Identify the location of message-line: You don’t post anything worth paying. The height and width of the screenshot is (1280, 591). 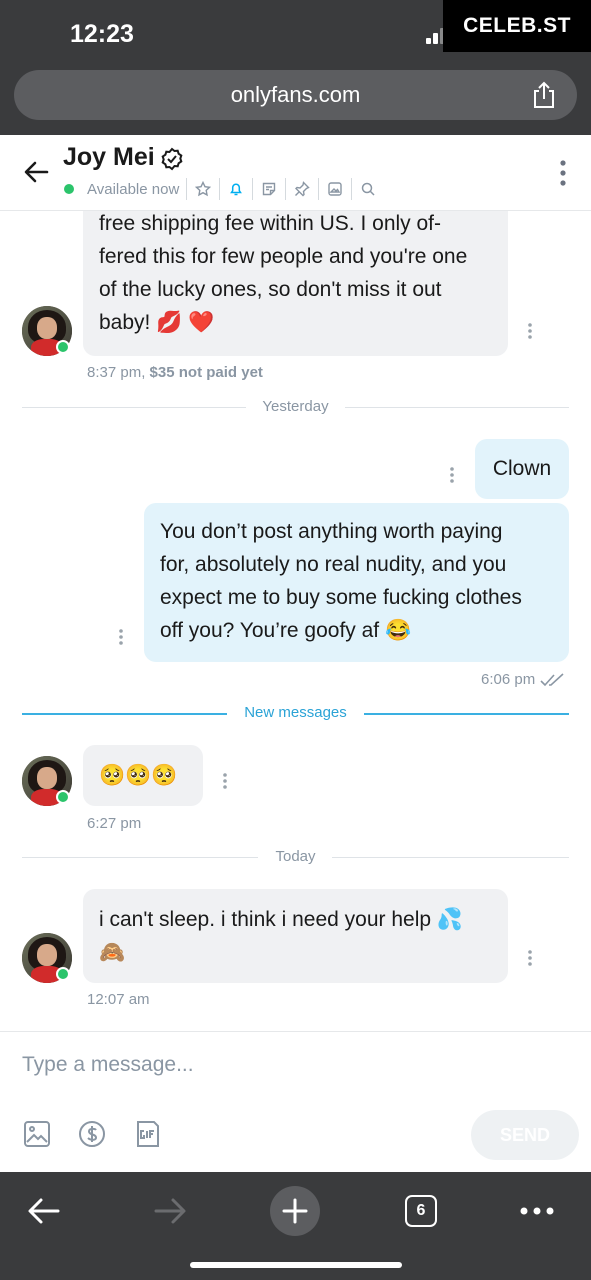
(331, 531).